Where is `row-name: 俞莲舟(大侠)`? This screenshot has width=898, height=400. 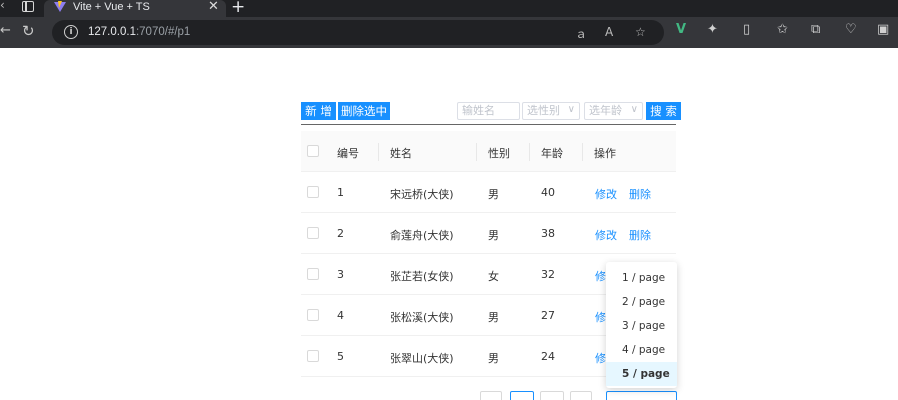
row-name: 俞莲舟(大侠) is located at coordinates (422, 235).